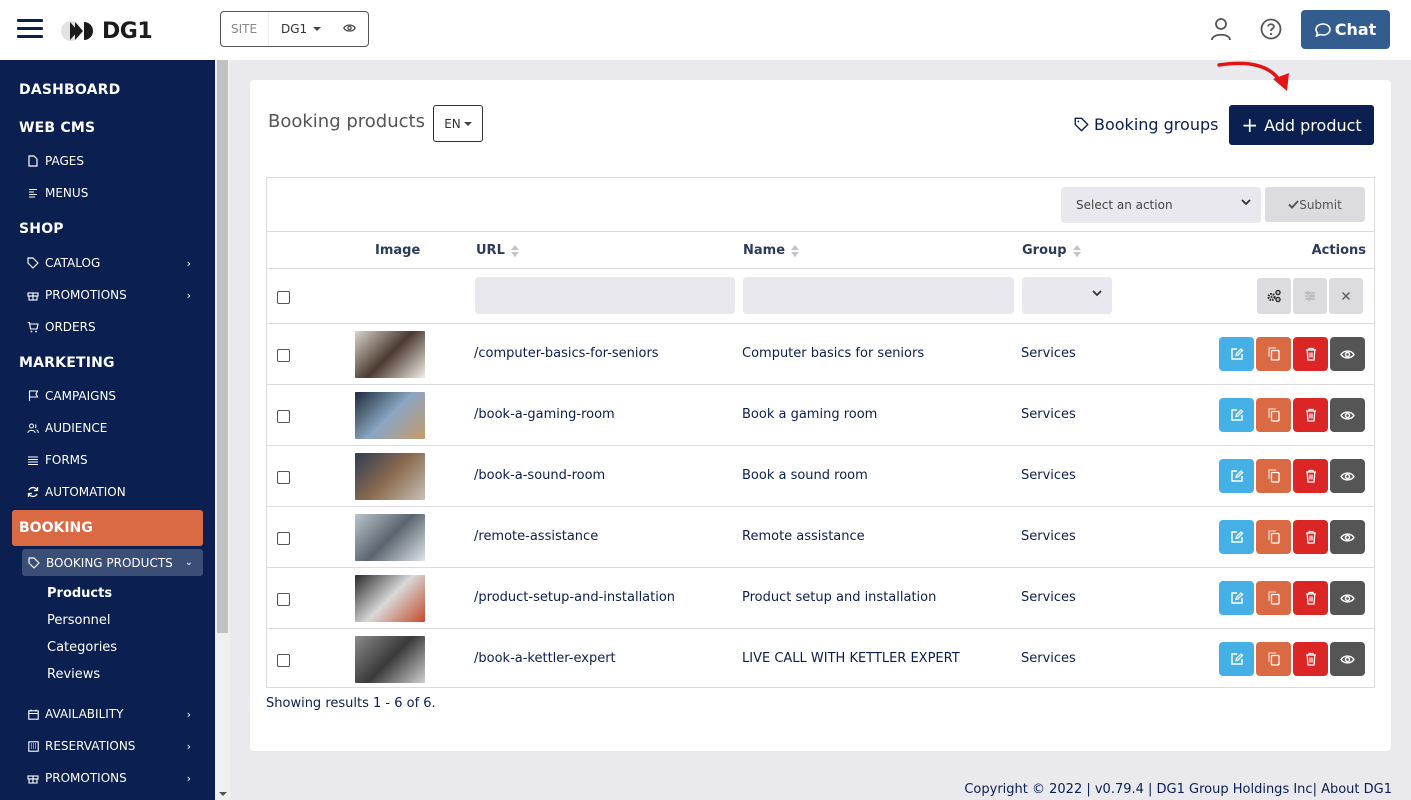  I want to click on column-header-url: URL, so click(497, 250).